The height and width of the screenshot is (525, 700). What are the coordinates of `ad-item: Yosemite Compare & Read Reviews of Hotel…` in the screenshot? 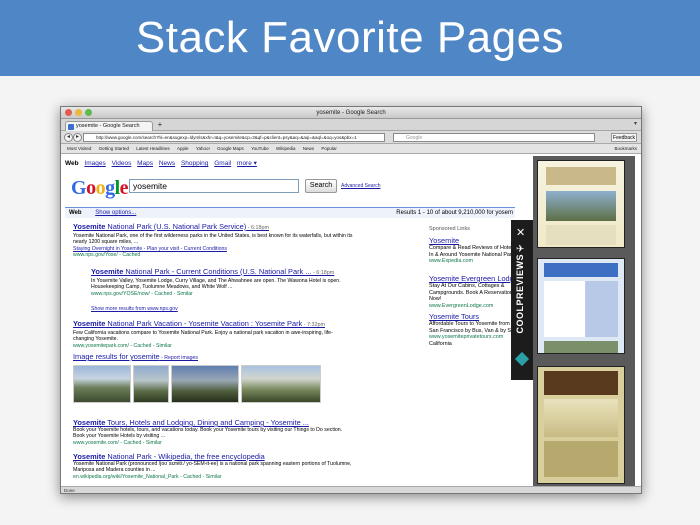 It's located at (474, 250).